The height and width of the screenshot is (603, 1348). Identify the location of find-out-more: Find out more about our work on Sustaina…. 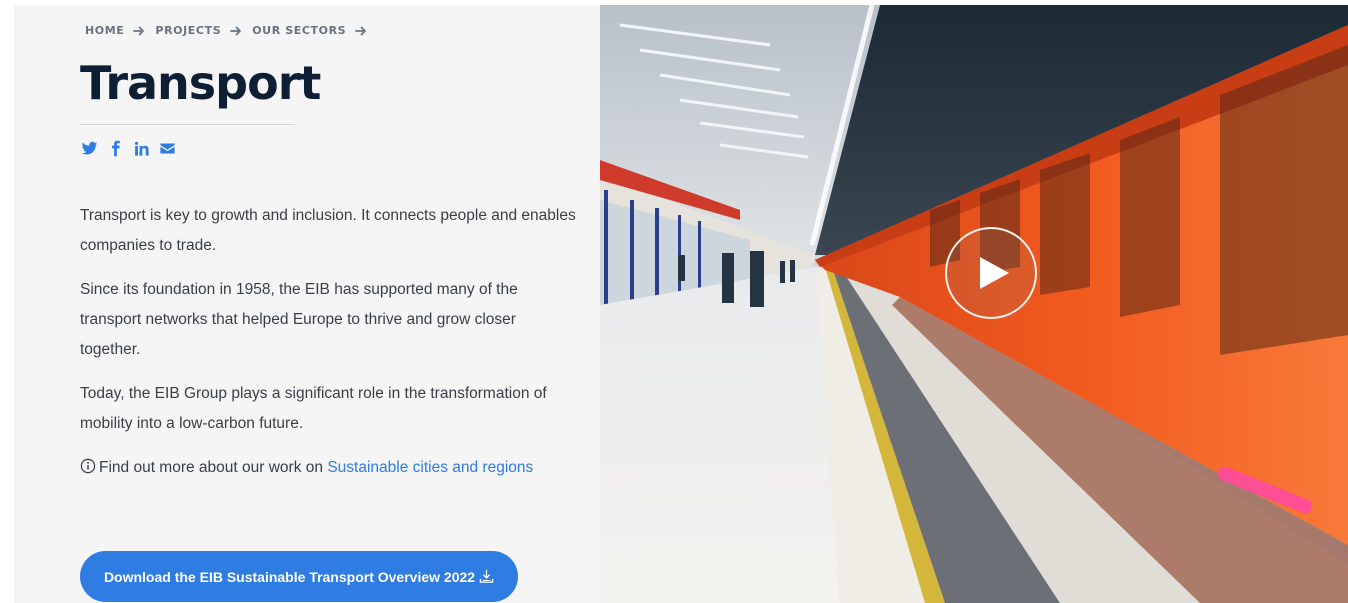
(330, 468).